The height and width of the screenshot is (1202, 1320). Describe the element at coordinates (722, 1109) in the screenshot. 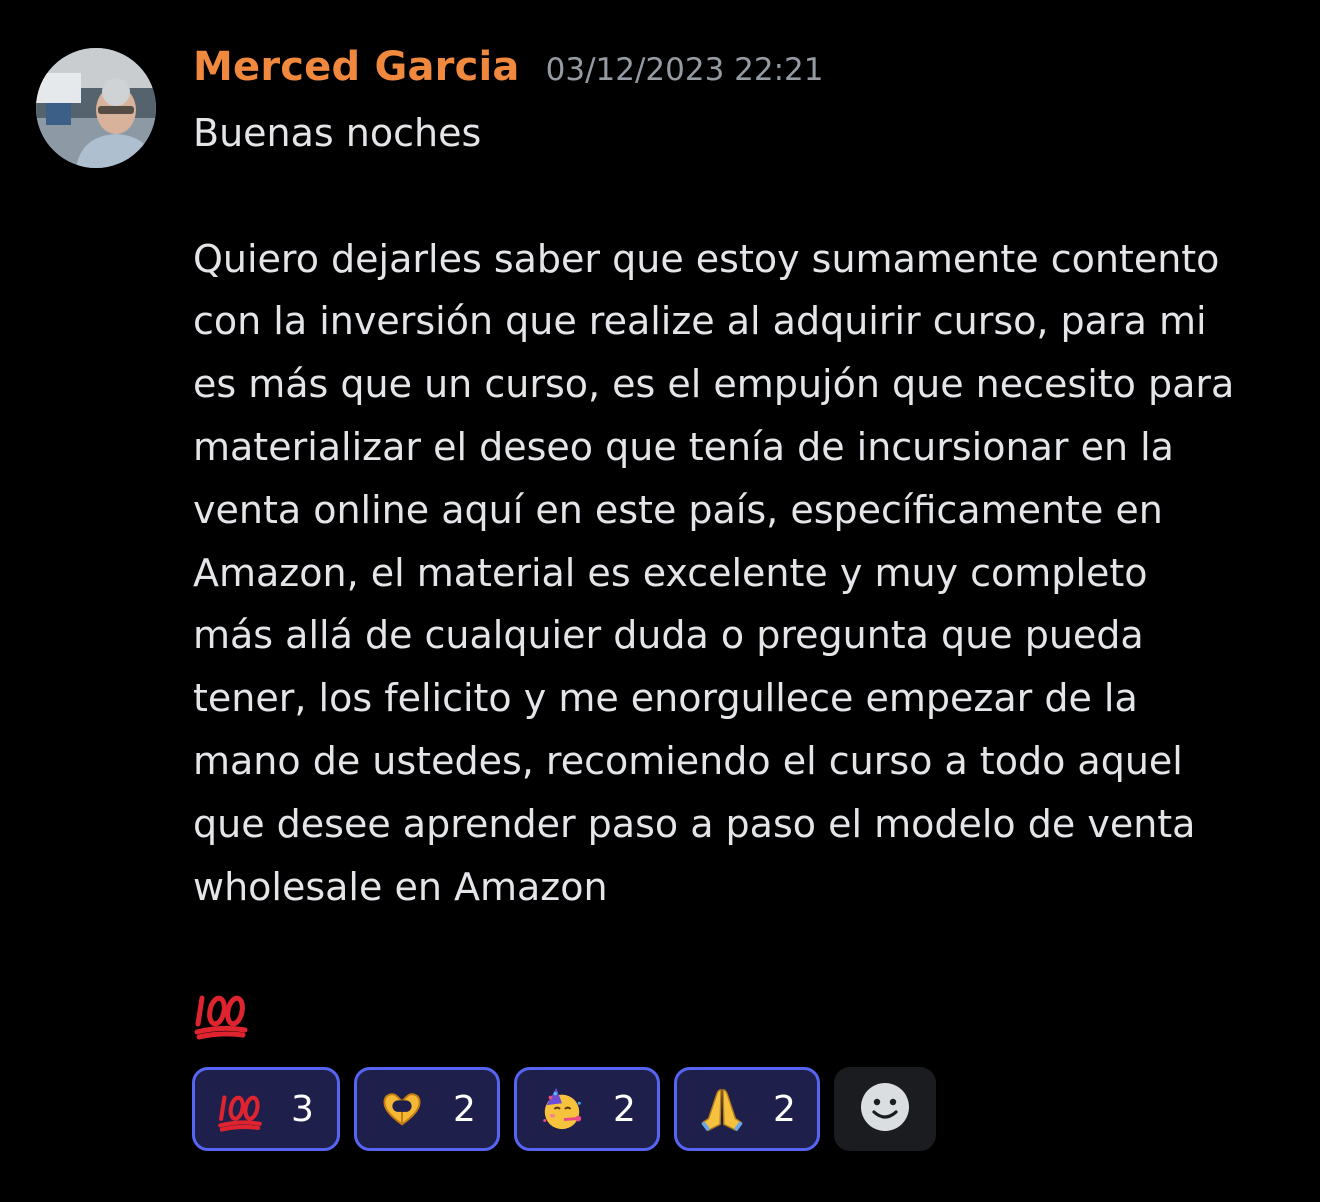

I see `folded-hands-icon` at that location.